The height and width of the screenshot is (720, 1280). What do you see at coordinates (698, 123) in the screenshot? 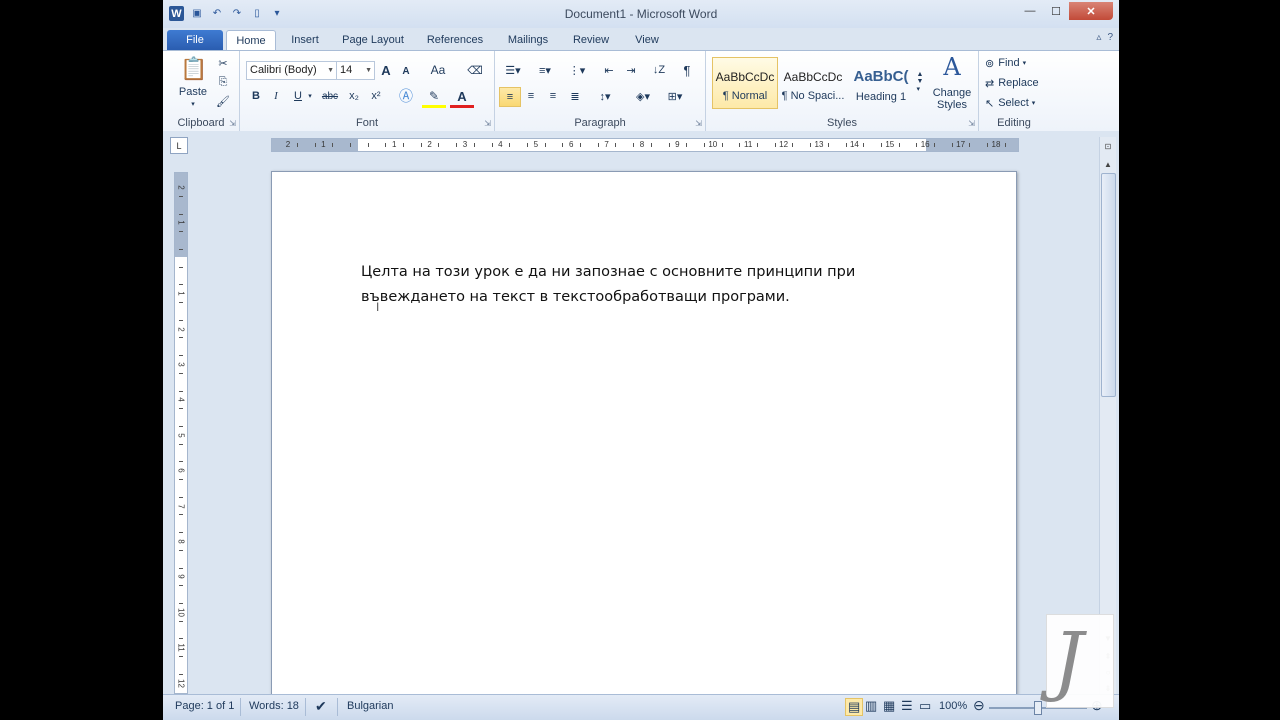
I see `paragraph-launcher-icon: ⇲` at bounding box center [698, 123].